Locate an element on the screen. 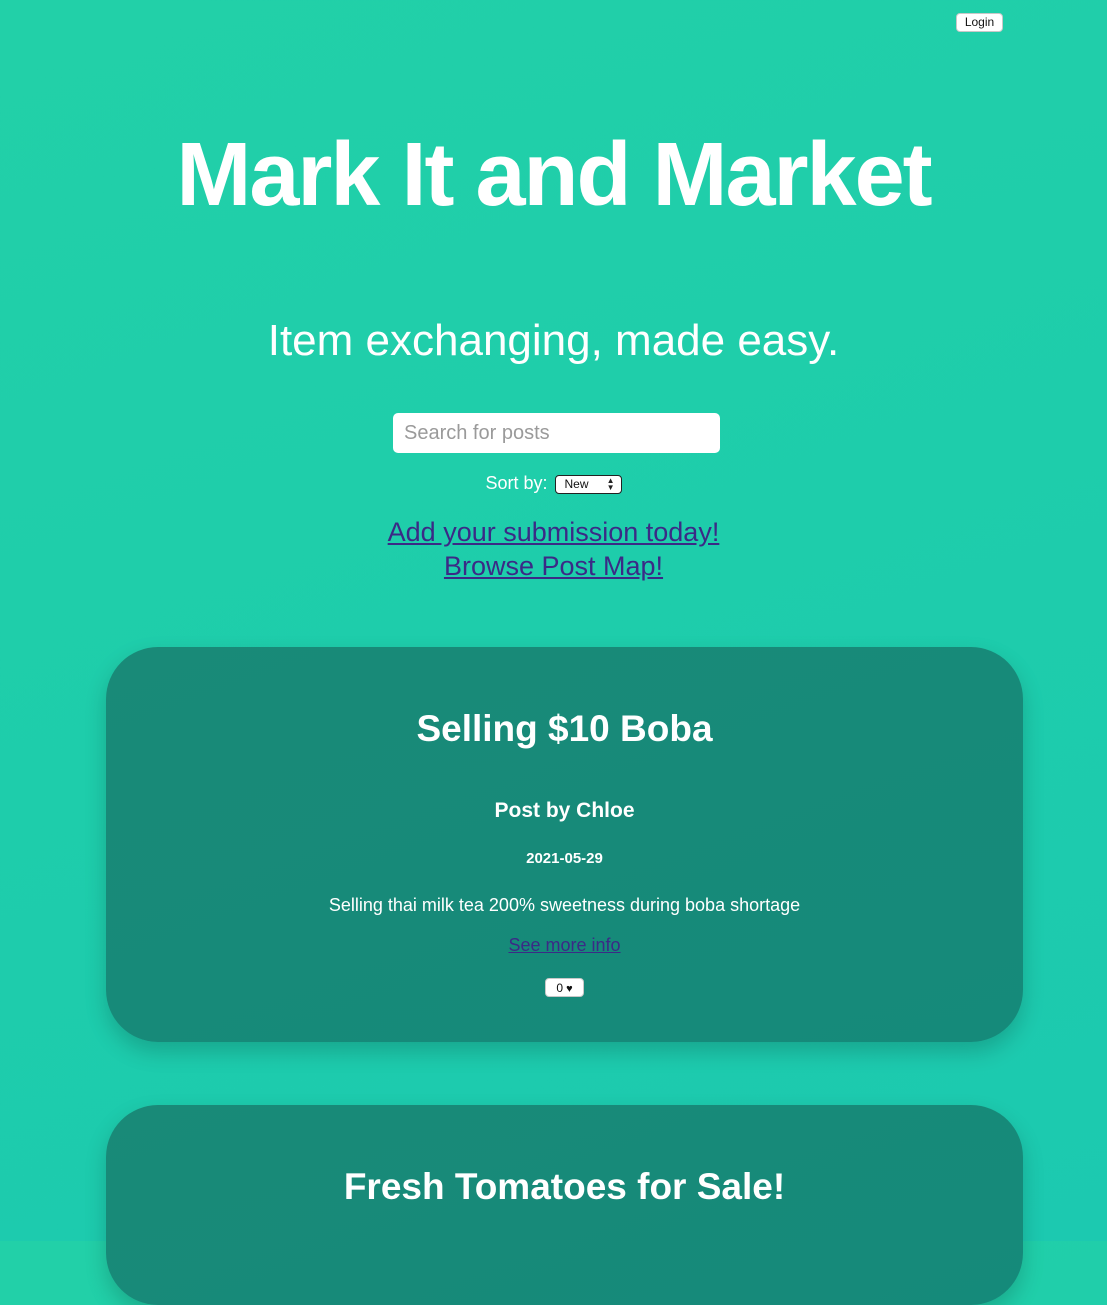 The width and height of the screenshot is (1107, 1305). post-date: 2021-05-29 is located at coordinates (564, 858).